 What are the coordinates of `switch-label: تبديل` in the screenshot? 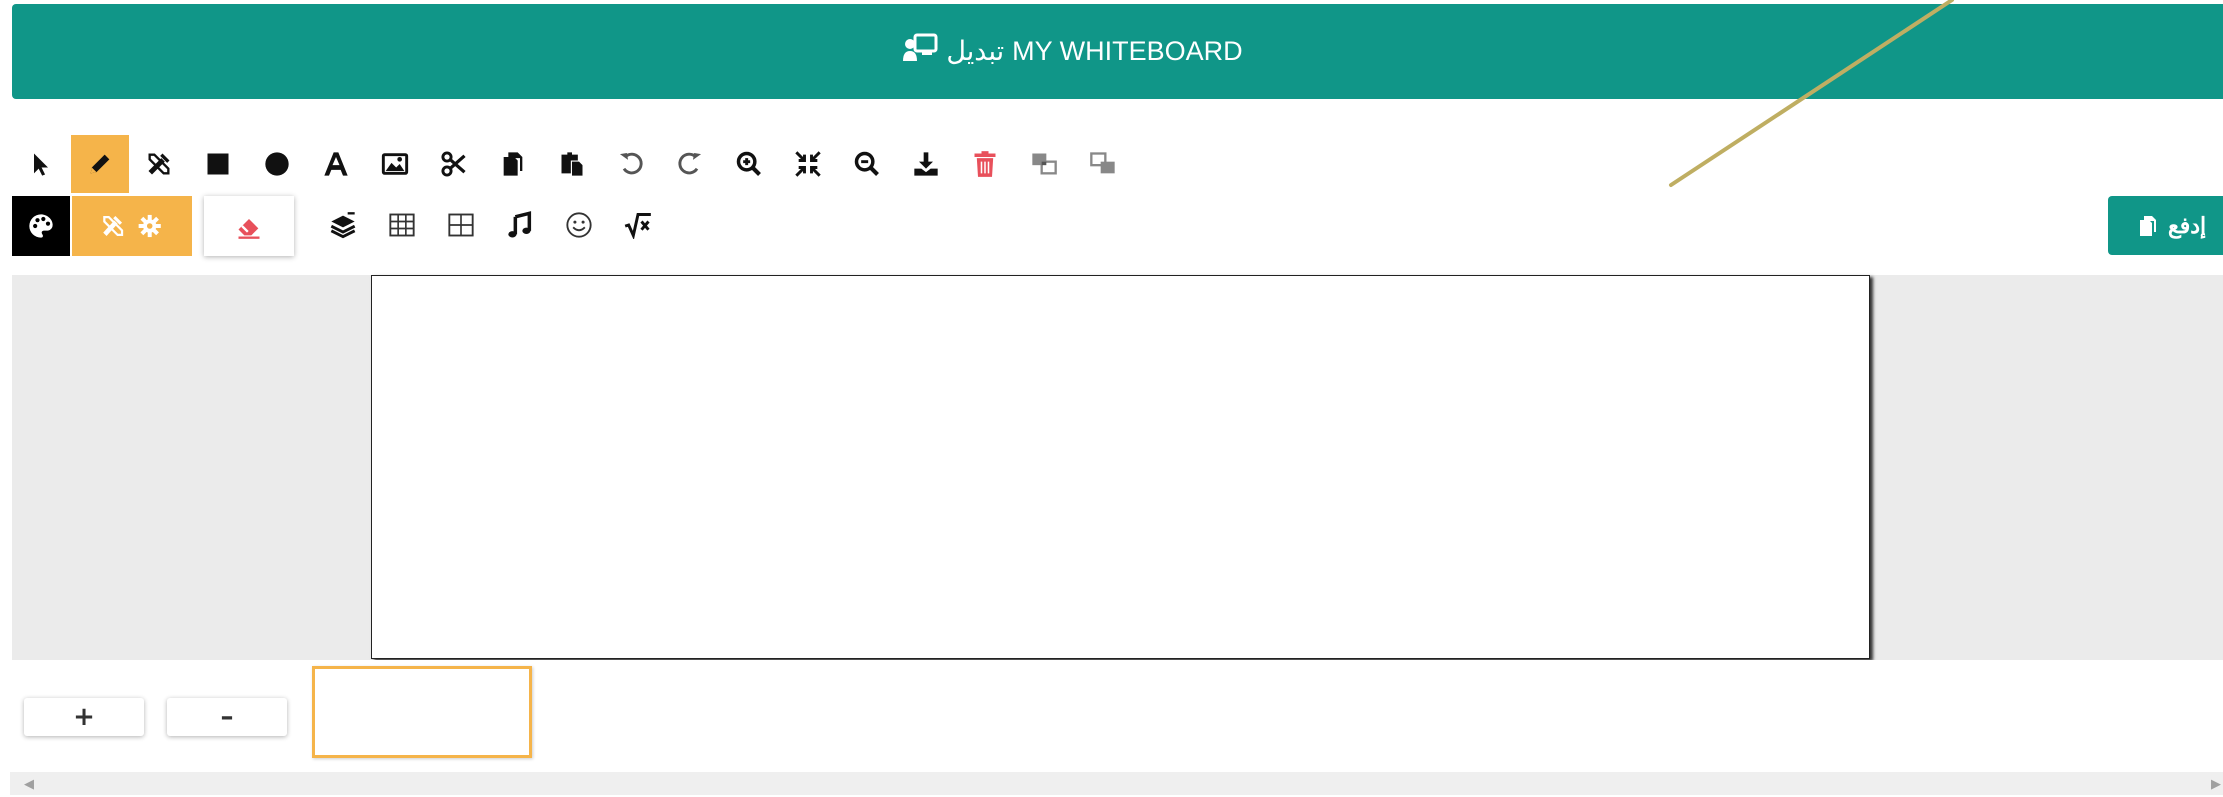 It's located at (975, 51).